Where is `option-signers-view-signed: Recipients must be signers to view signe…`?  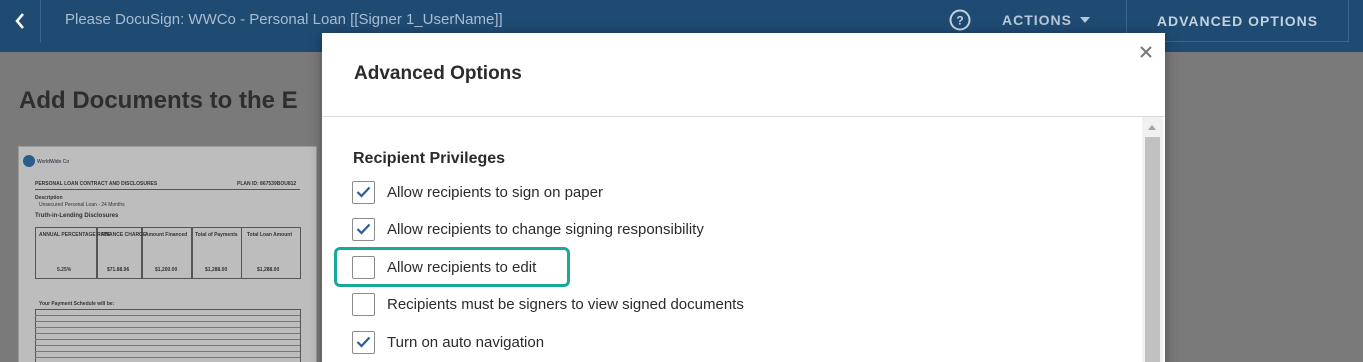
option-signers-view-signed: Recipients must be signers to view signe… is located at coordinates (548, 304).